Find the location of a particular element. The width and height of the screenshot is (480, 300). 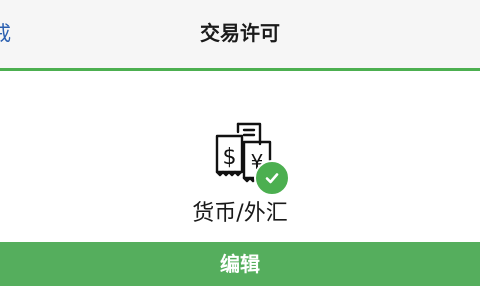

page-title: 交易许可 is located at coordinates (240, 33).